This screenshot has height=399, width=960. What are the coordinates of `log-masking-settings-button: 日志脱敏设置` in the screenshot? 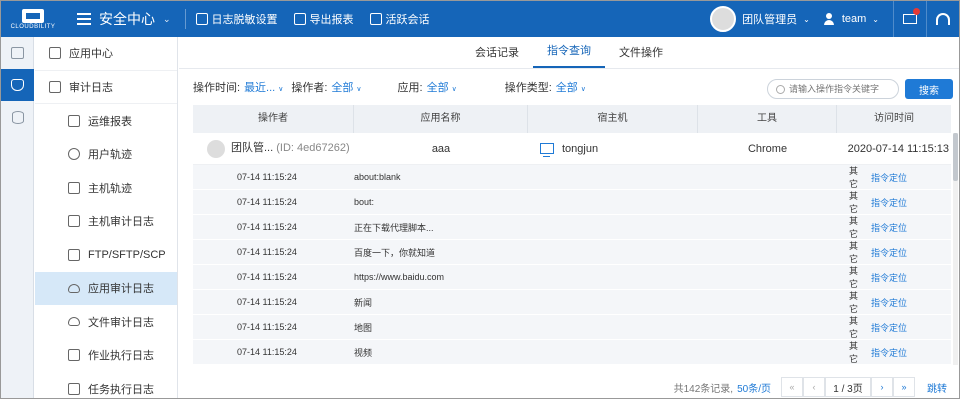 It's located at (236, 19).